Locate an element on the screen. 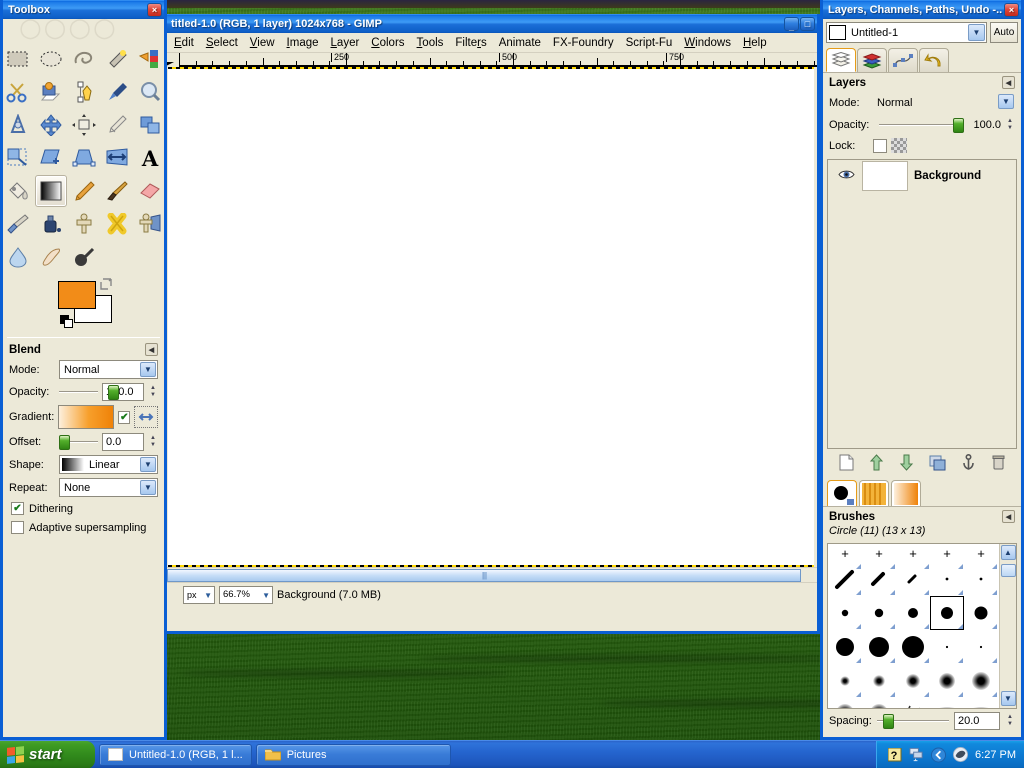 This screenshot has width=1024, height=768. help-icon: ? is located at coordinates (894, 754).